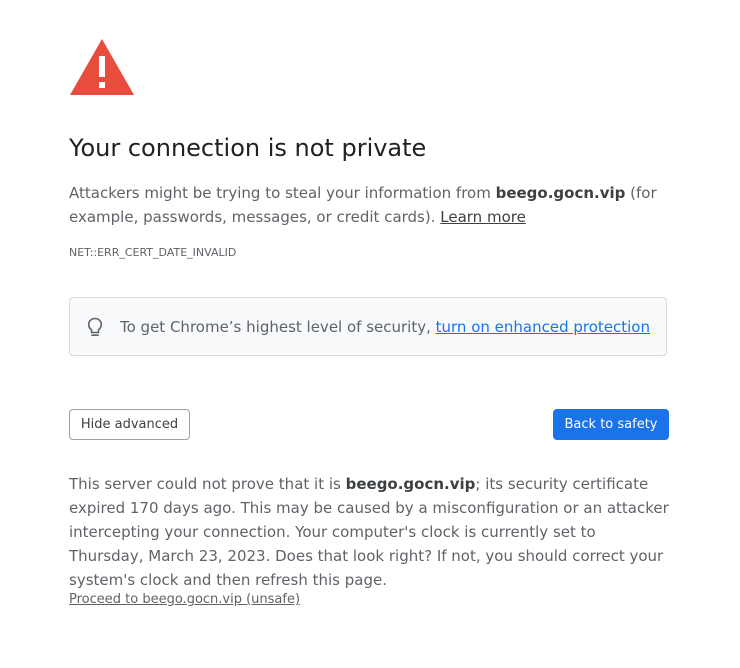 The image size is (740, 668). What do you see at coordinates (410, 484) in the screenshot?
I see `details-domain: beego.gocn.vip` at bounding box center [410, 484].